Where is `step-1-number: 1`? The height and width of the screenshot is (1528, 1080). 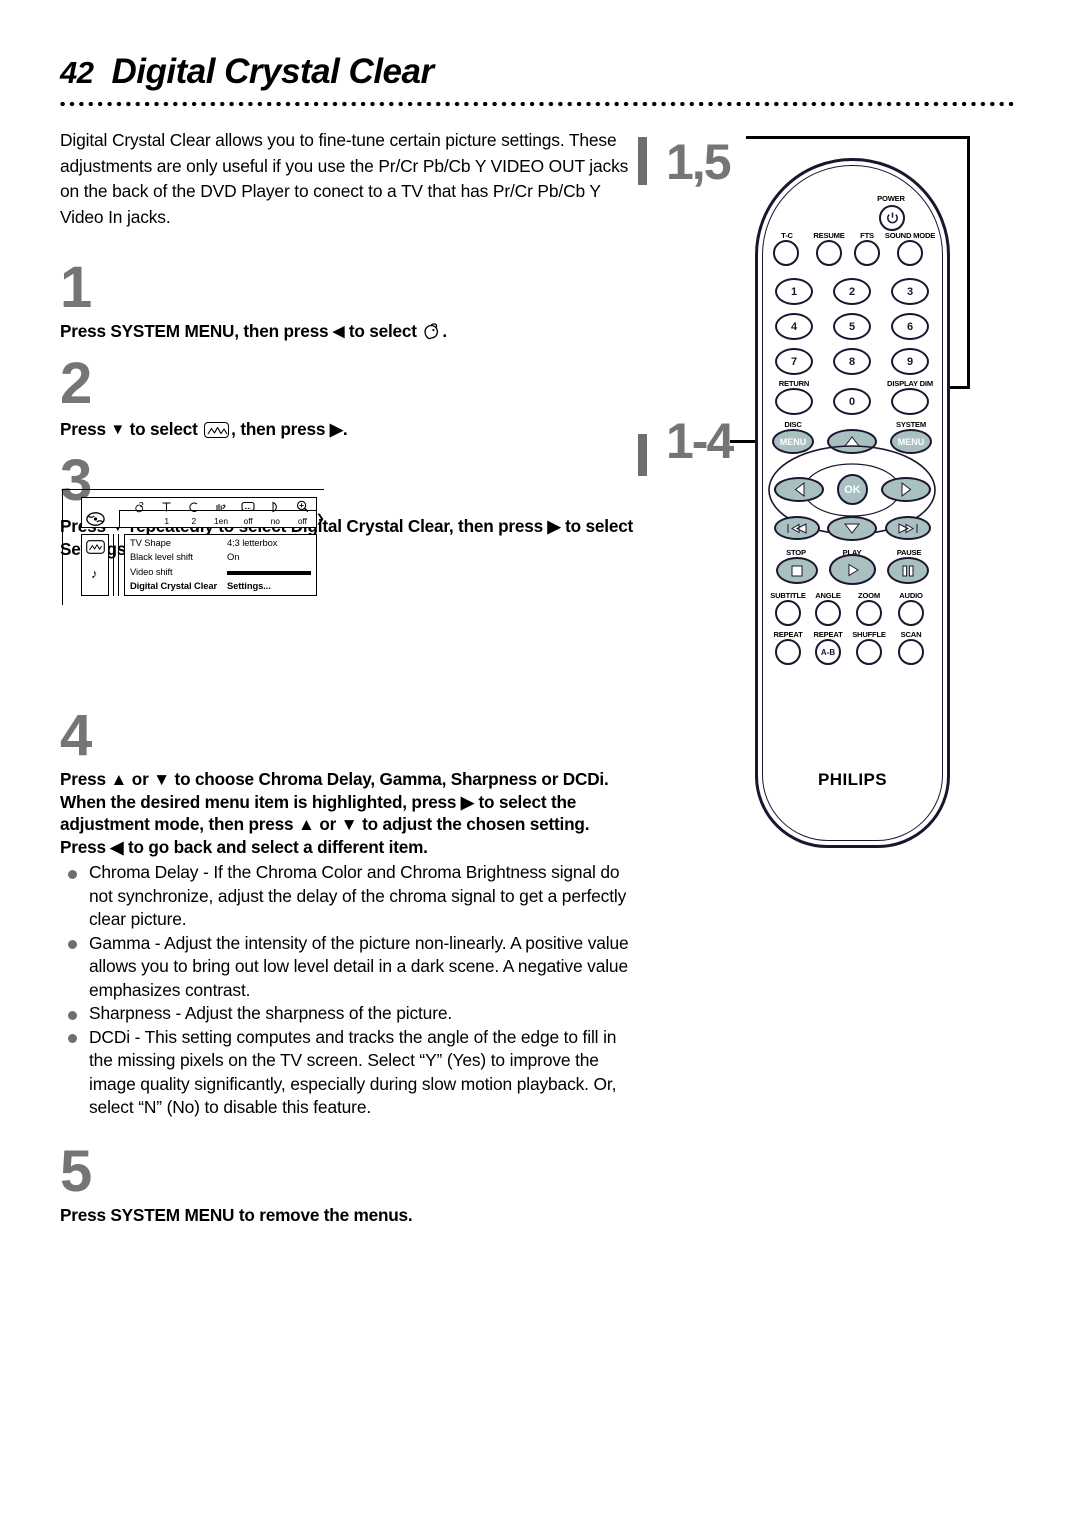
step-1-number: 1 is located at coordinates (76, 287).